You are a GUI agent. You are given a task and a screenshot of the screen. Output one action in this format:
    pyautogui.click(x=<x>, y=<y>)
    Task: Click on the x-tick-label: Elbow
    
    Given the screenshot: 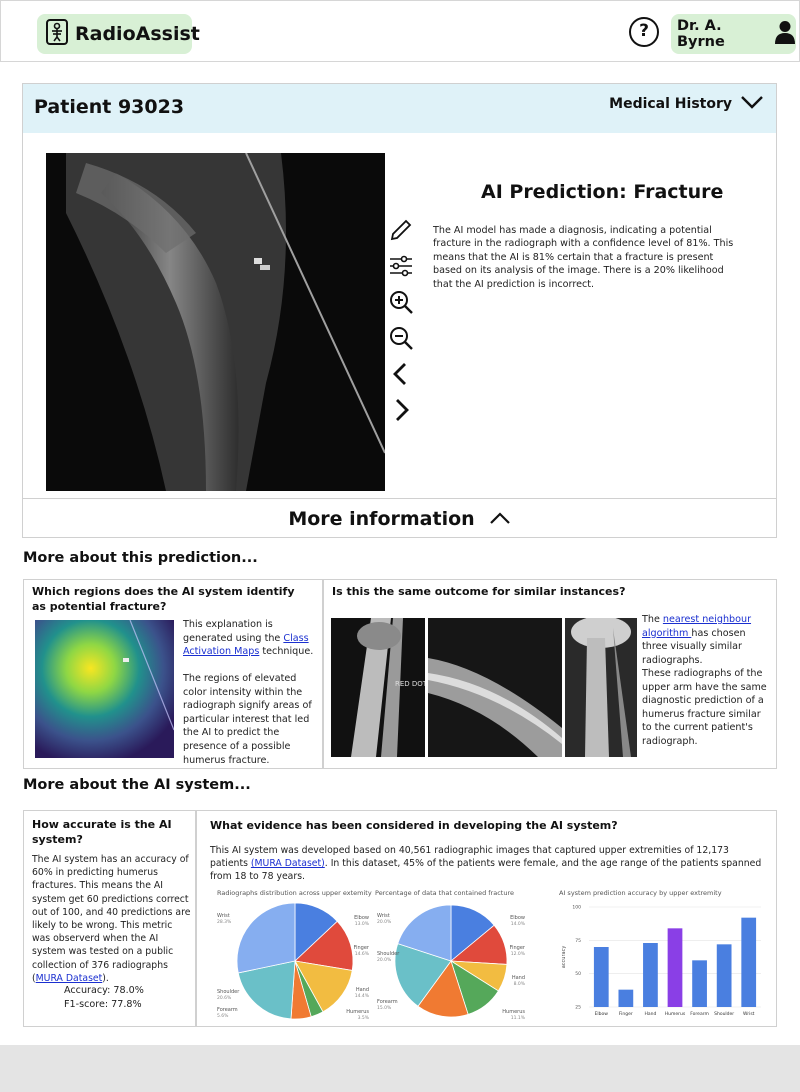 What is the action you would take?
    pyautogui.click(x=602, y=1014)
    